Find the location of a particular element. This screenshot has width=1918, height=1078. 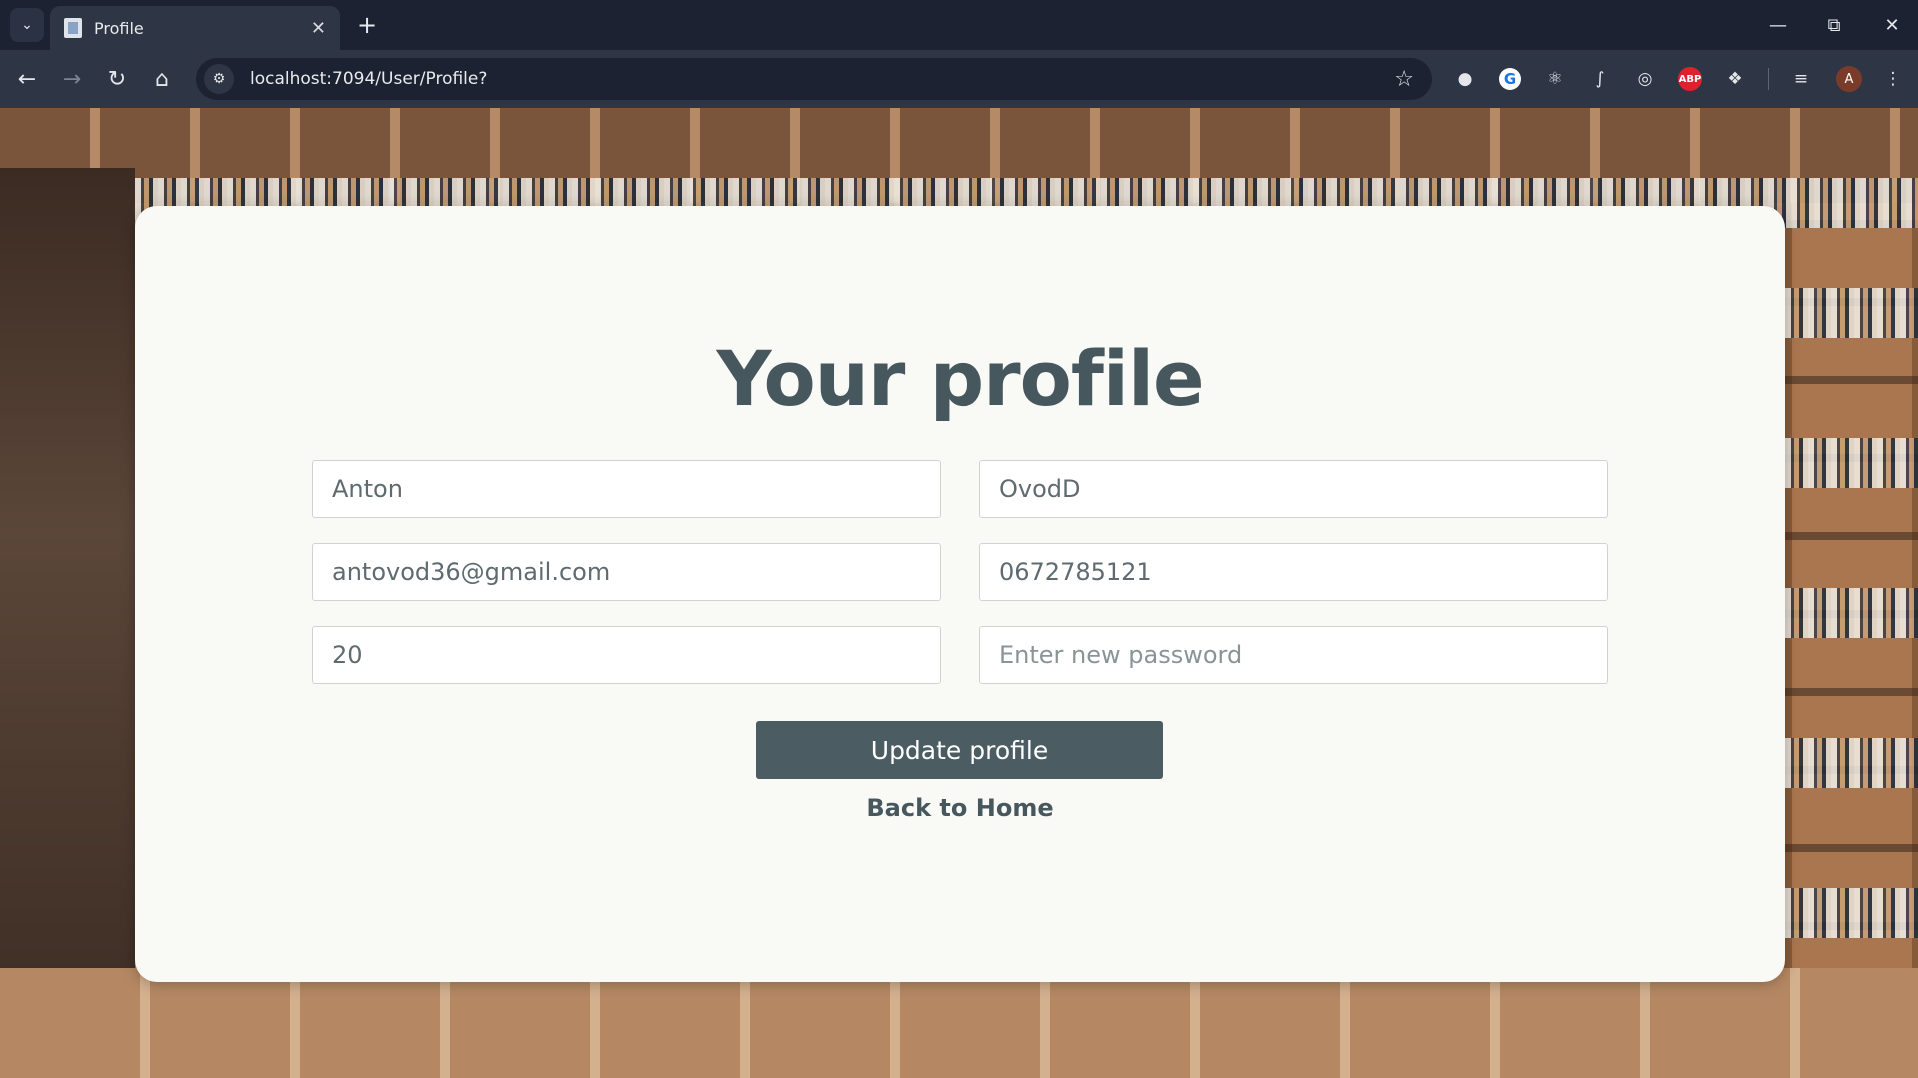

star-icon: ☆ is located at coordinates (1404, 79).